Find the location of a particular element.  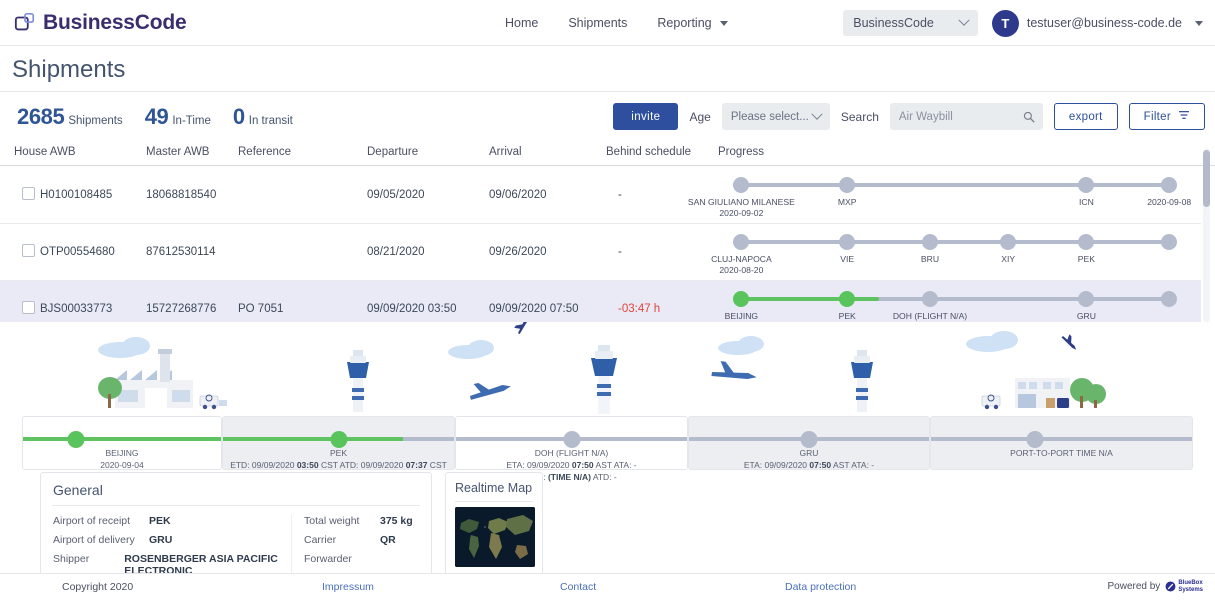

search-input is located at coordinates (966, 116).